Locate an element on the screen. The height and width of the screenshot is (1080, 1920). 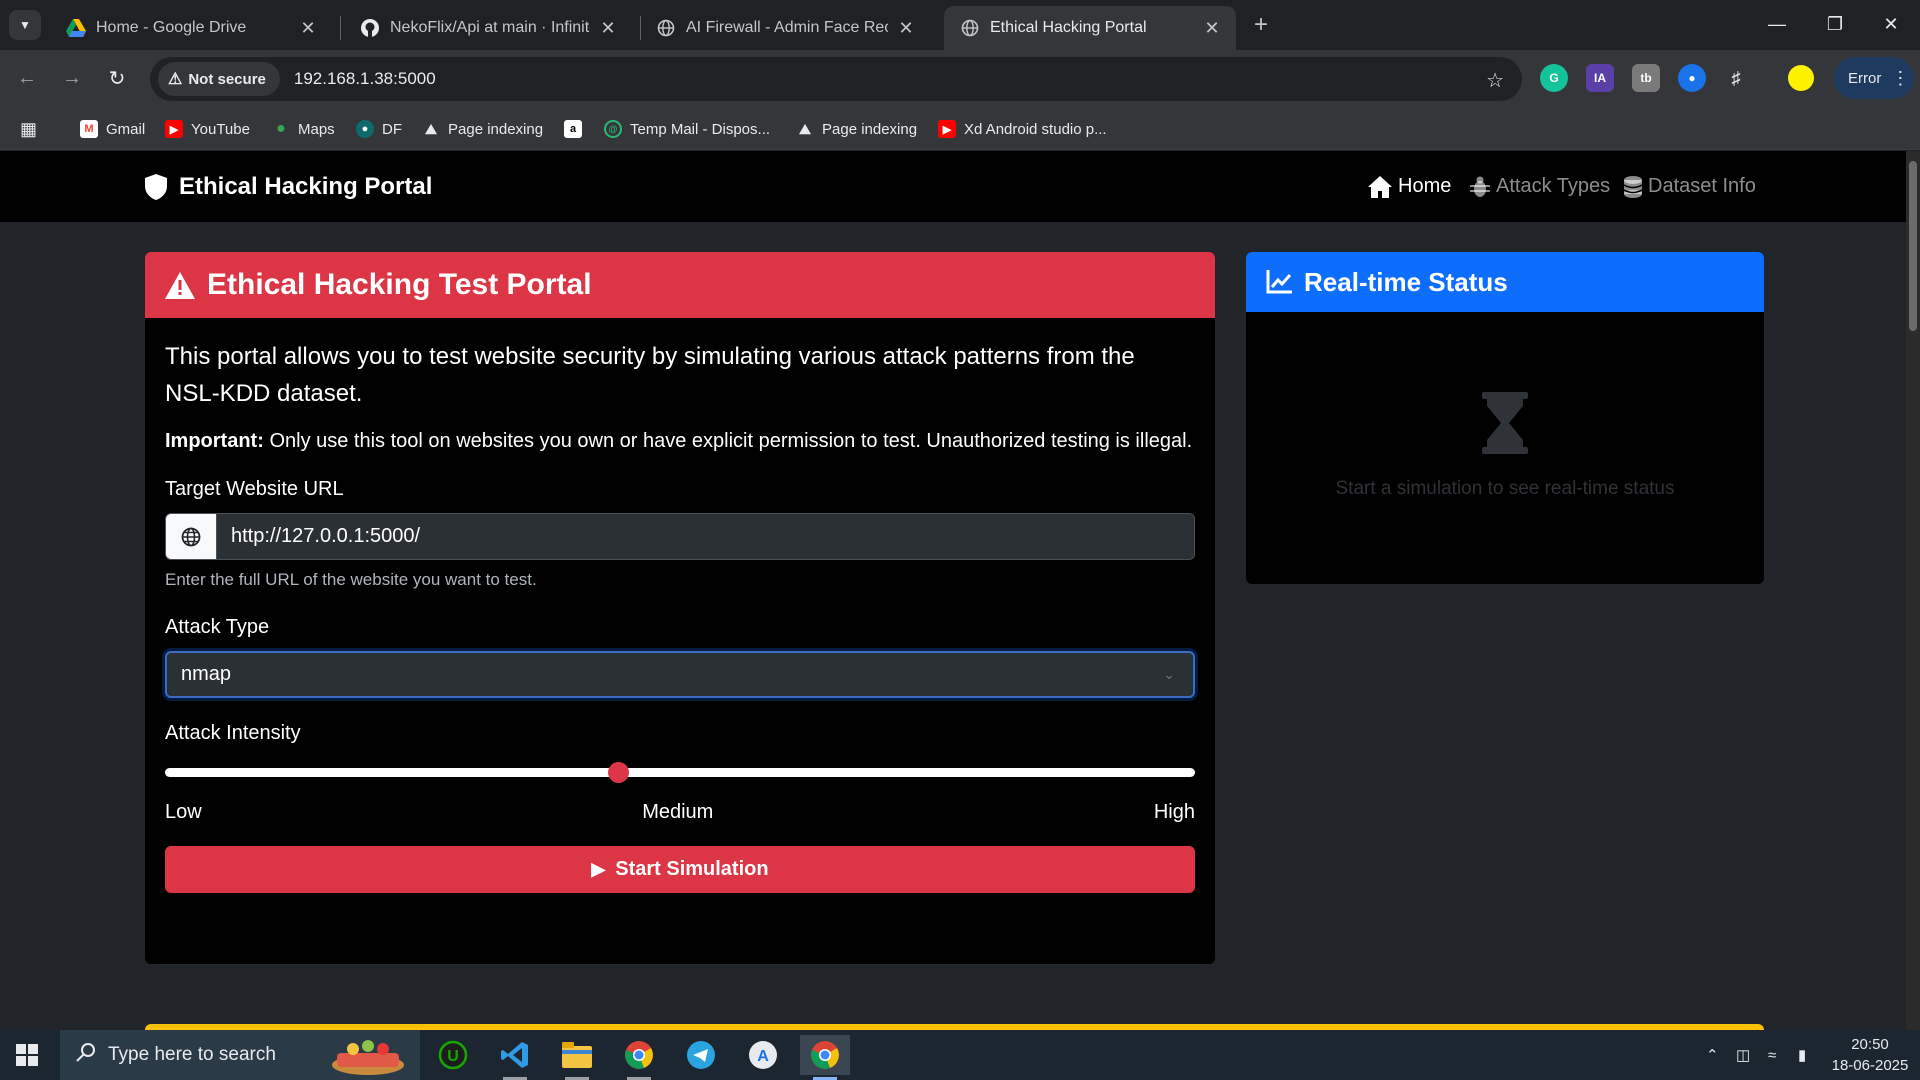
bookmark-label: YouTube is located at coordinates (220, 129).